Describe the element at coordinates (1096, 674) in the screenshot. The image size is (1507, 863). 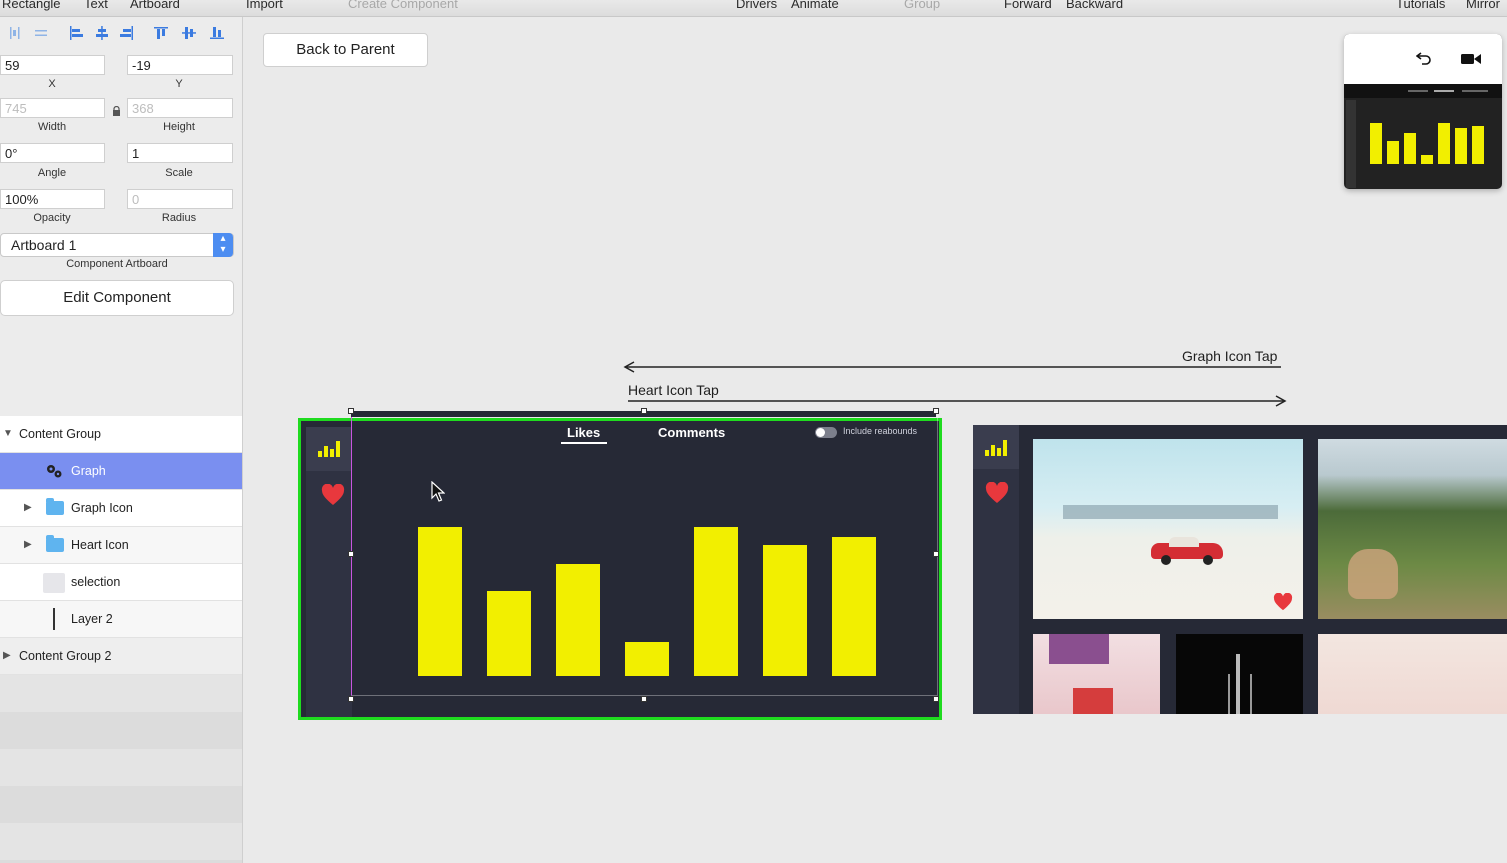
I see `photo-pink` at that location.